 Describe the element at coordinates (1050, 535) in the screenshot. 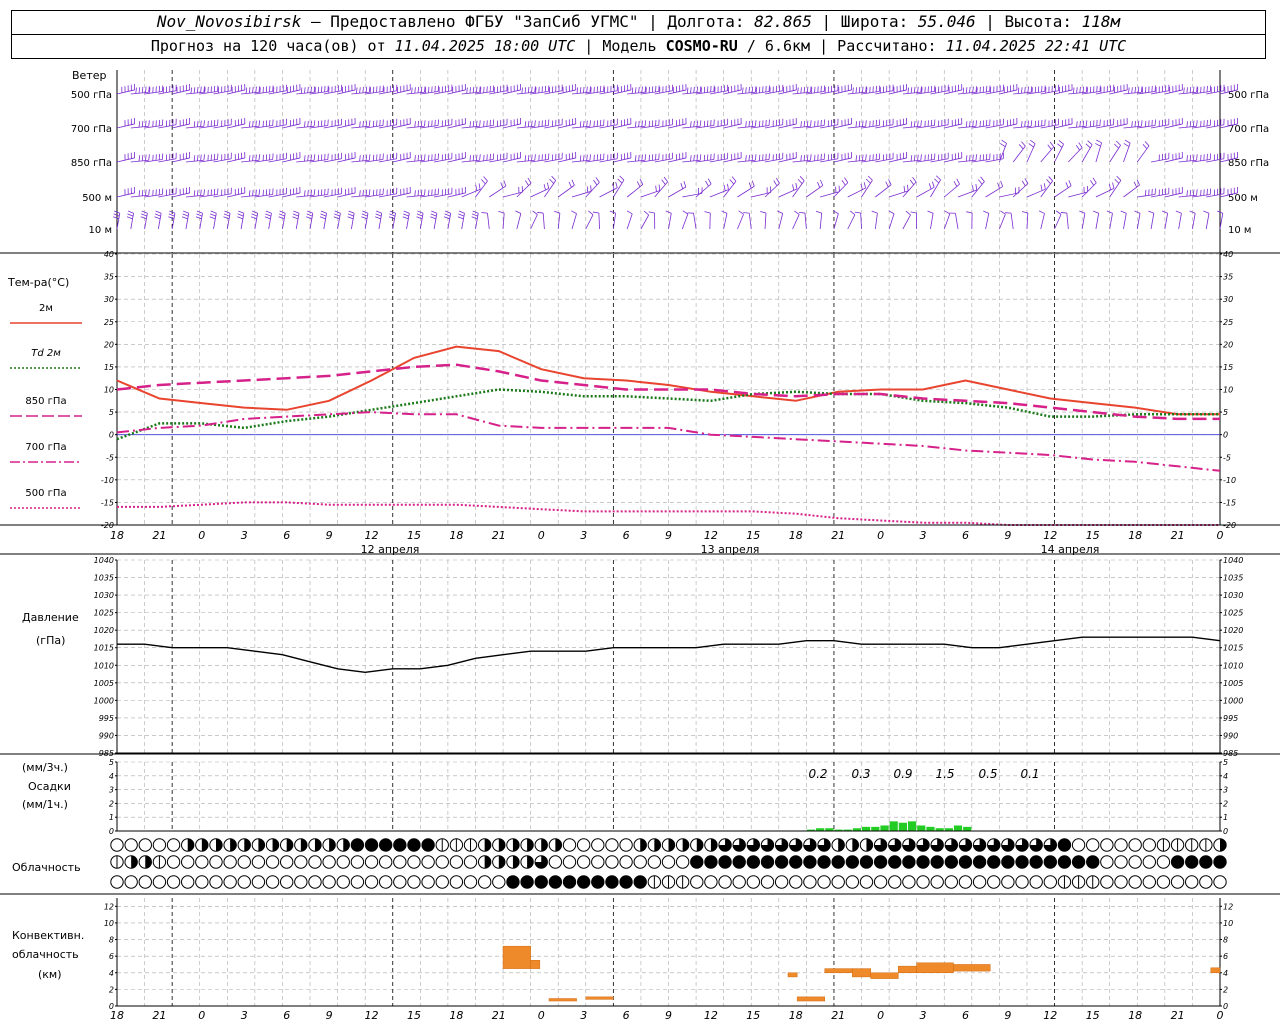

I see `time-tick-label: 12` at that location.